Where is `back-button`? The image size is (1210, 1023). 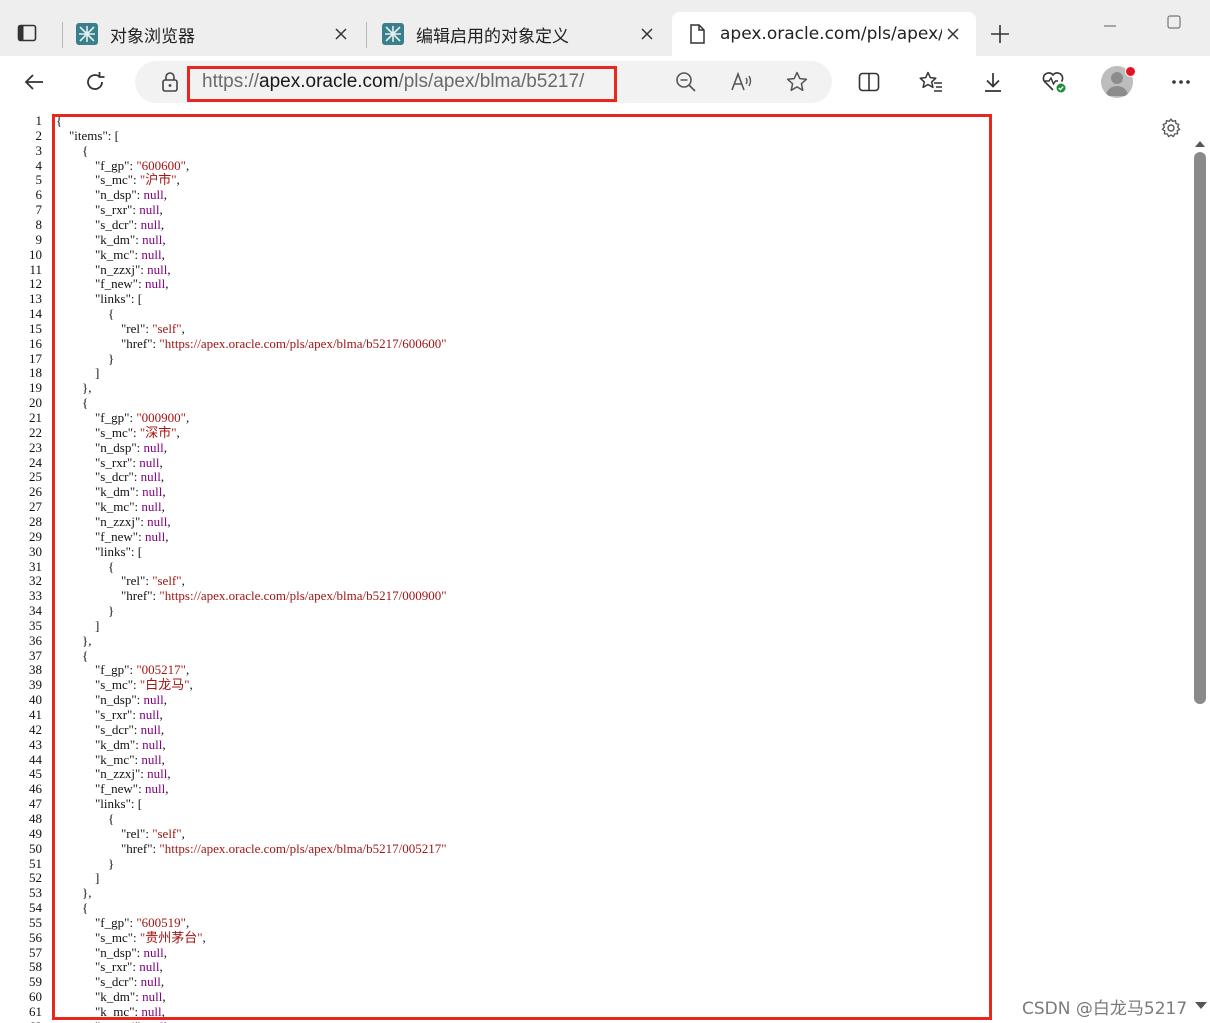 back-button is located at coordinates (34, 82).